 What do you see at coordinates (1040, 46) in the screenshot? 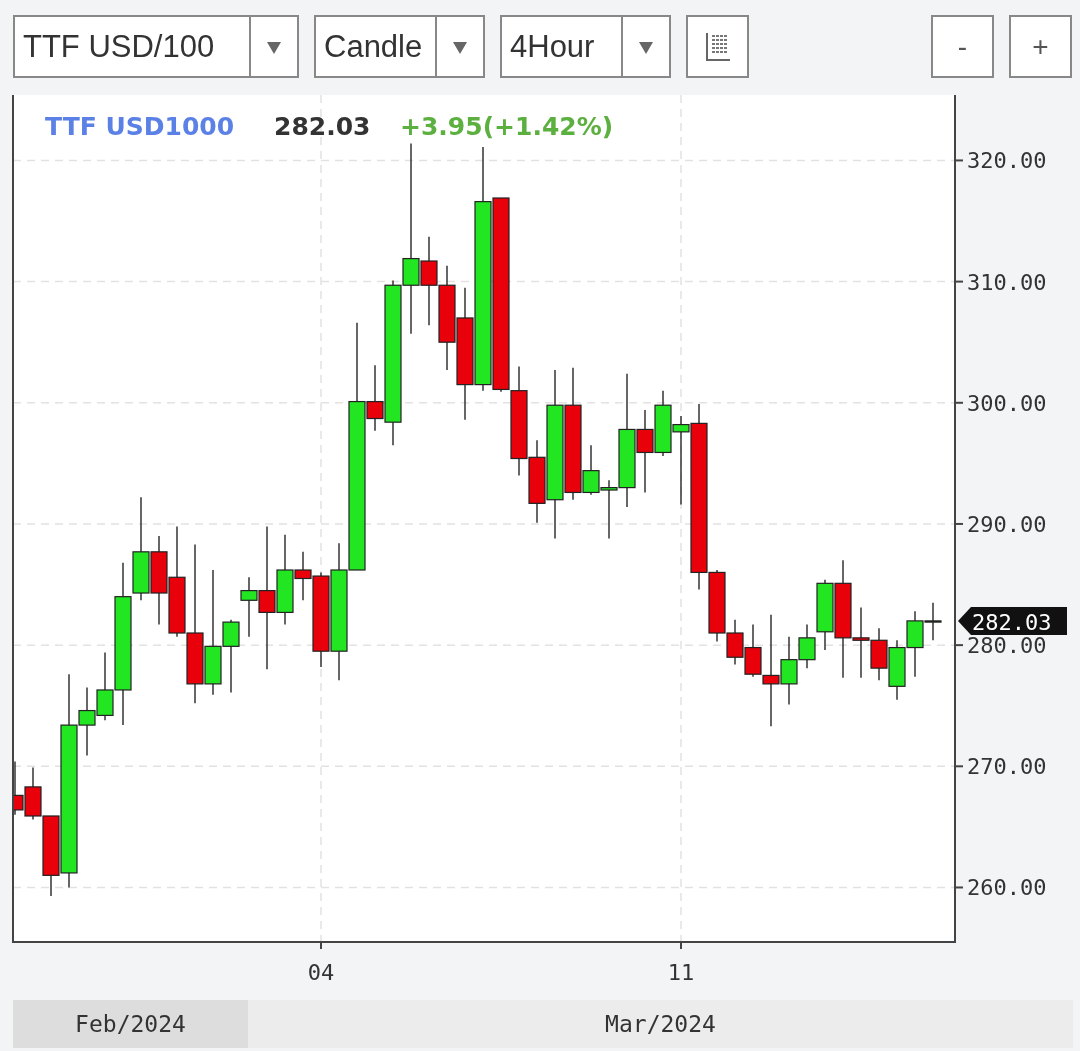
I see `zoom-in-button: +` at bounding box center [1040, 46].